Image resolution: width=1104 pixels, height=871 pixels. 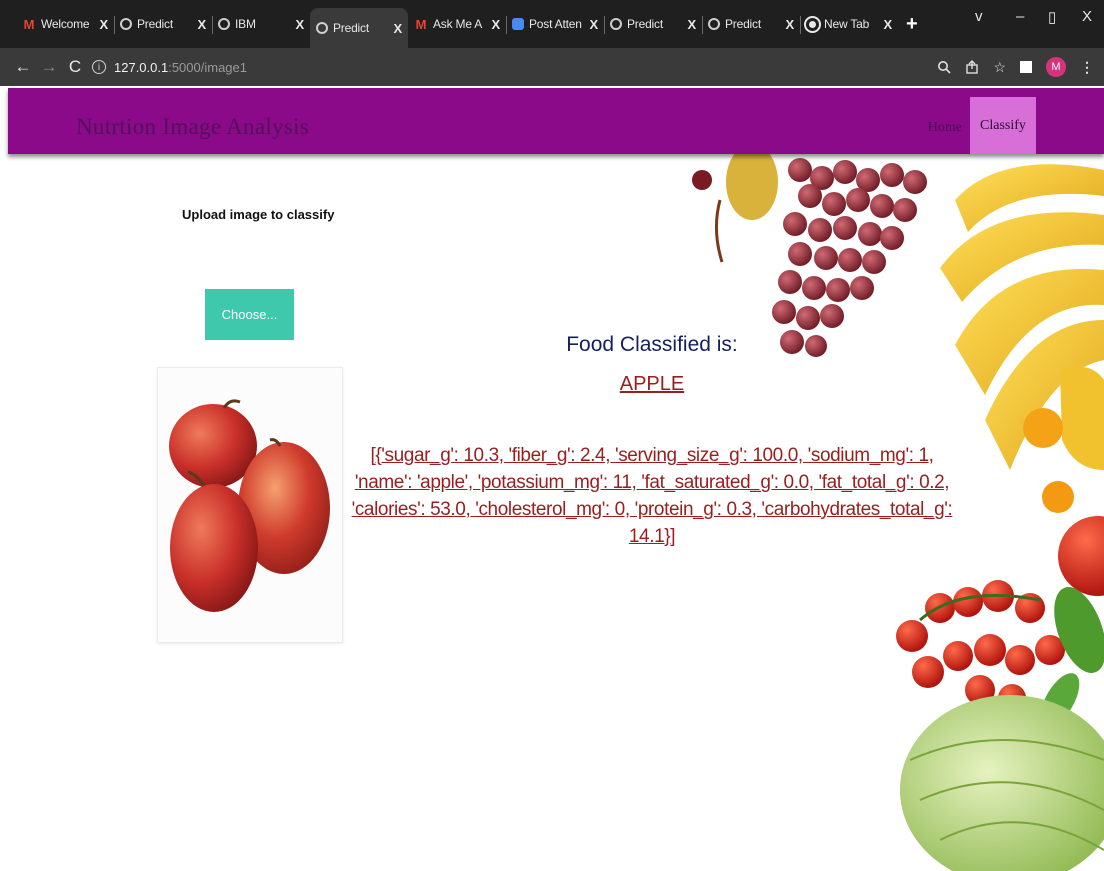 What do you see at coordinates (261, 24) in the screenshot?
I see `browser-tab: IBM X` at bounding box center [261, 24].